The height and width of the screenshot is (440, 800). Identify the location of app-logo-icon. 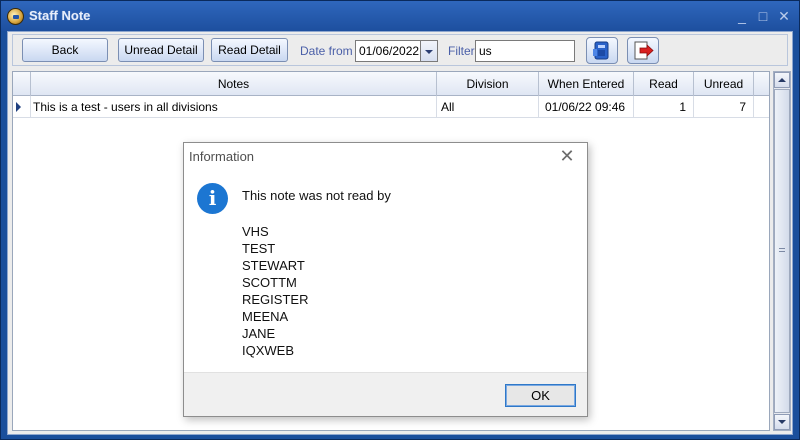
(15, 16).